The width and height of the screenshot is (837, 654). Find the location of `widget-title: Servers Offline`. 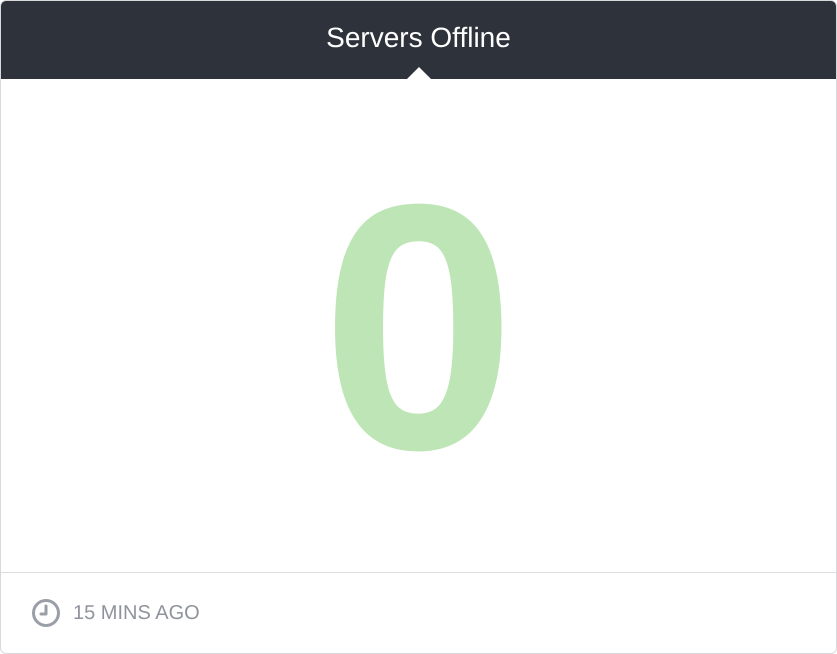

widget-title: Servers Offline is located at coordinates (418, 38).